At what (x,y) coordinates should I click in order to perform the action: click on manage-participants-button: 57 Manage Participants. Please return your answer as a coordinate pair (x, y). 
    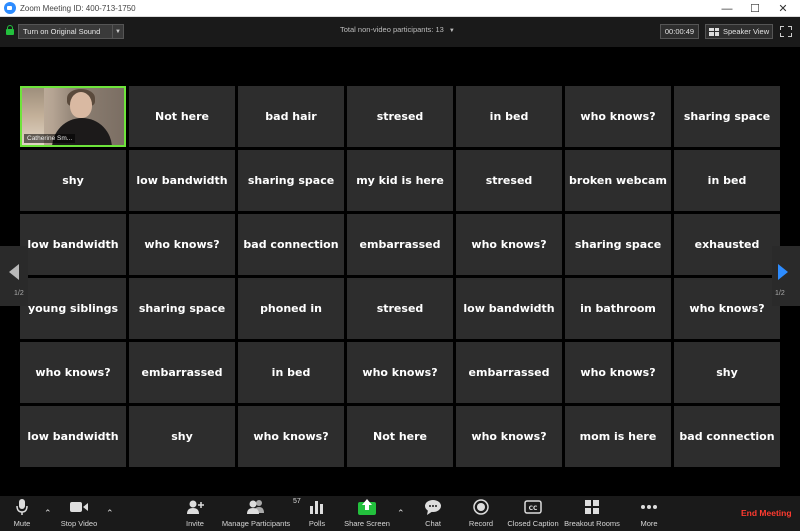
    Looking at the image, I should click on (259, 513).